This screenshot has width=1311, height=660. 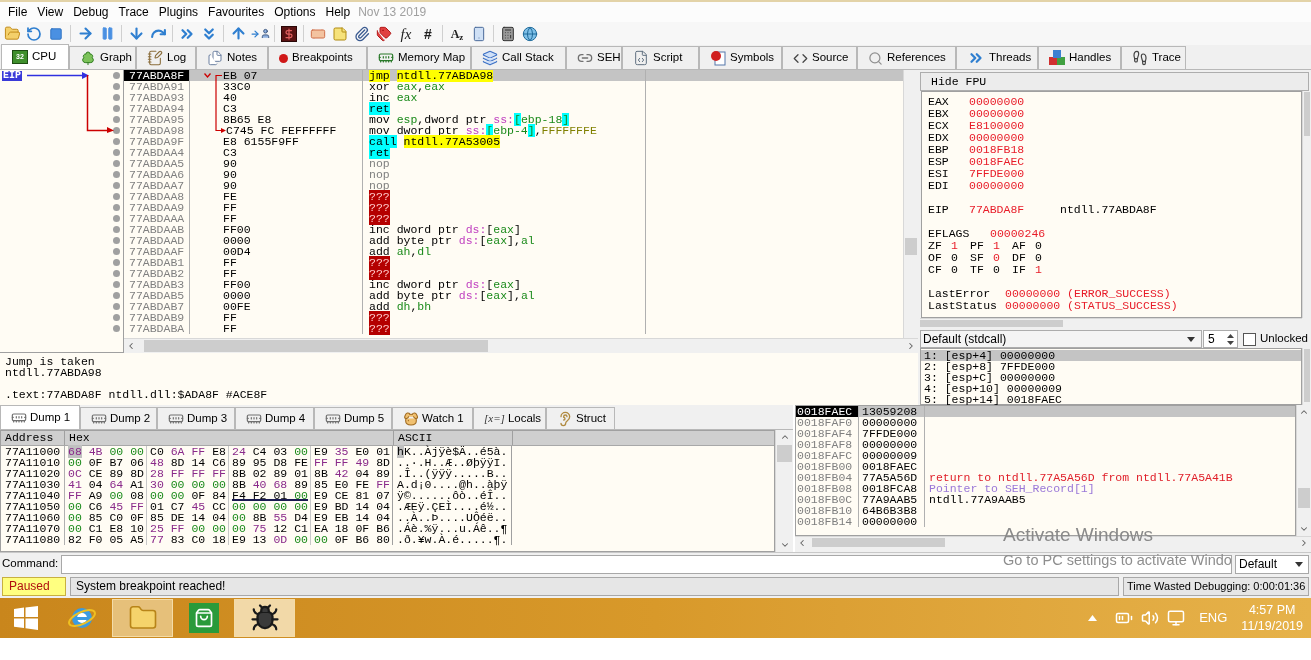 I want to click on stack-row: 0018FAFC 00000009, so click(x=1045, y=455).